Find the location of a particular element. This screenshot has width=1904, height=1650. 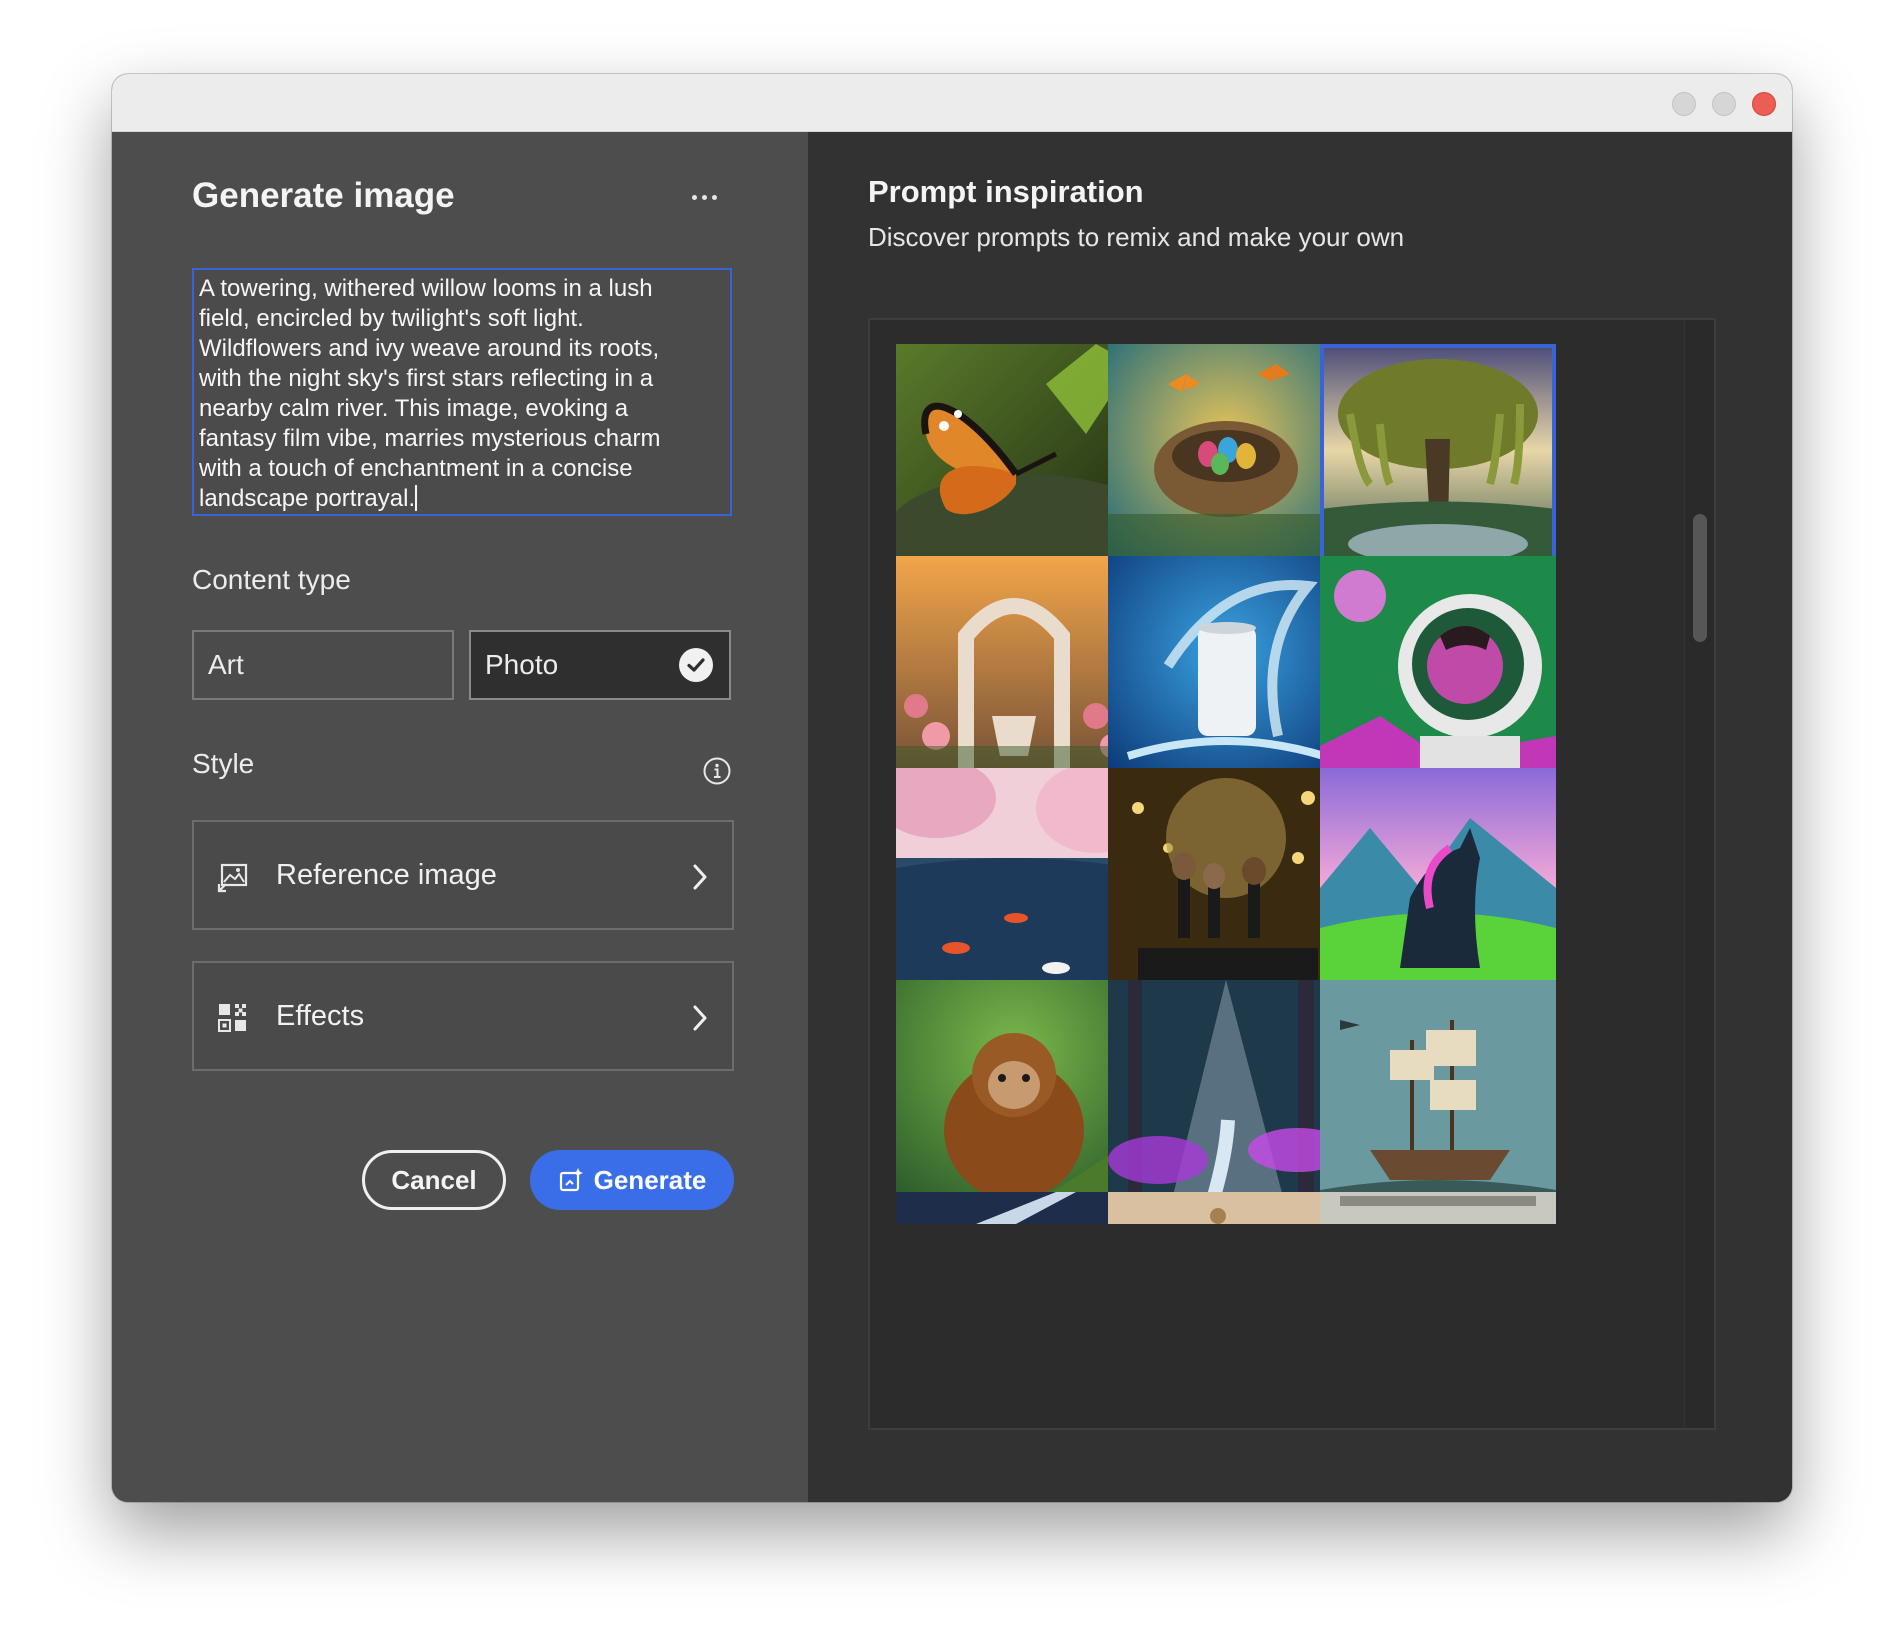

cancel-label: Cancel is located at coordinates (434, 1179).